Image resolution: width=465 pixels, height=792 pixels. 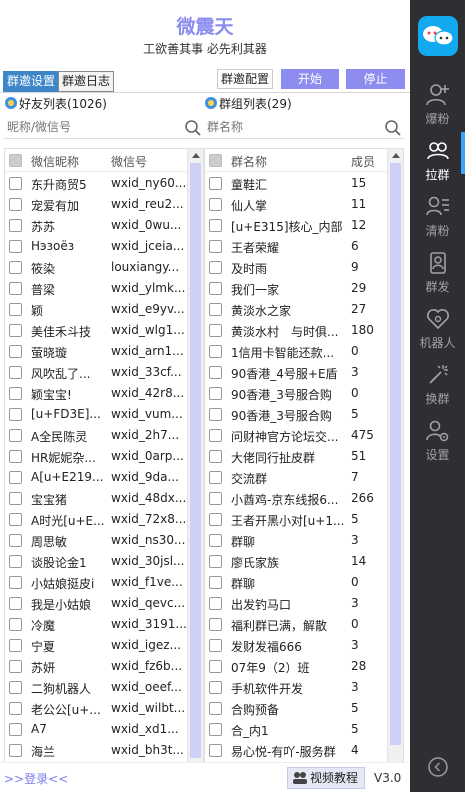 I want to click on sidebar-item-settings-user: 设置, so click(x=437, y=440).